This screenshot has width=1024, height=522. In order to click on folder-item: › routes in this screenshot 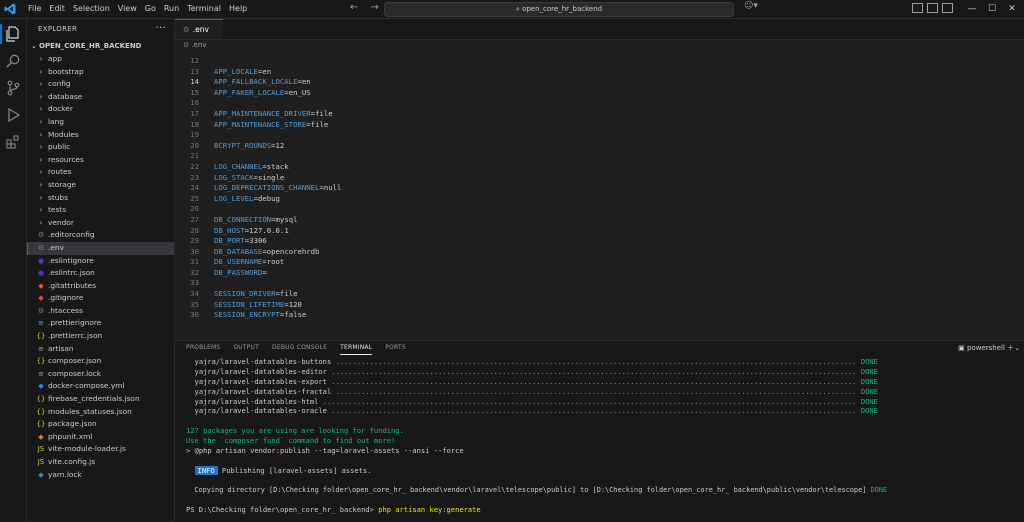, I will do `click(100, 172)`.